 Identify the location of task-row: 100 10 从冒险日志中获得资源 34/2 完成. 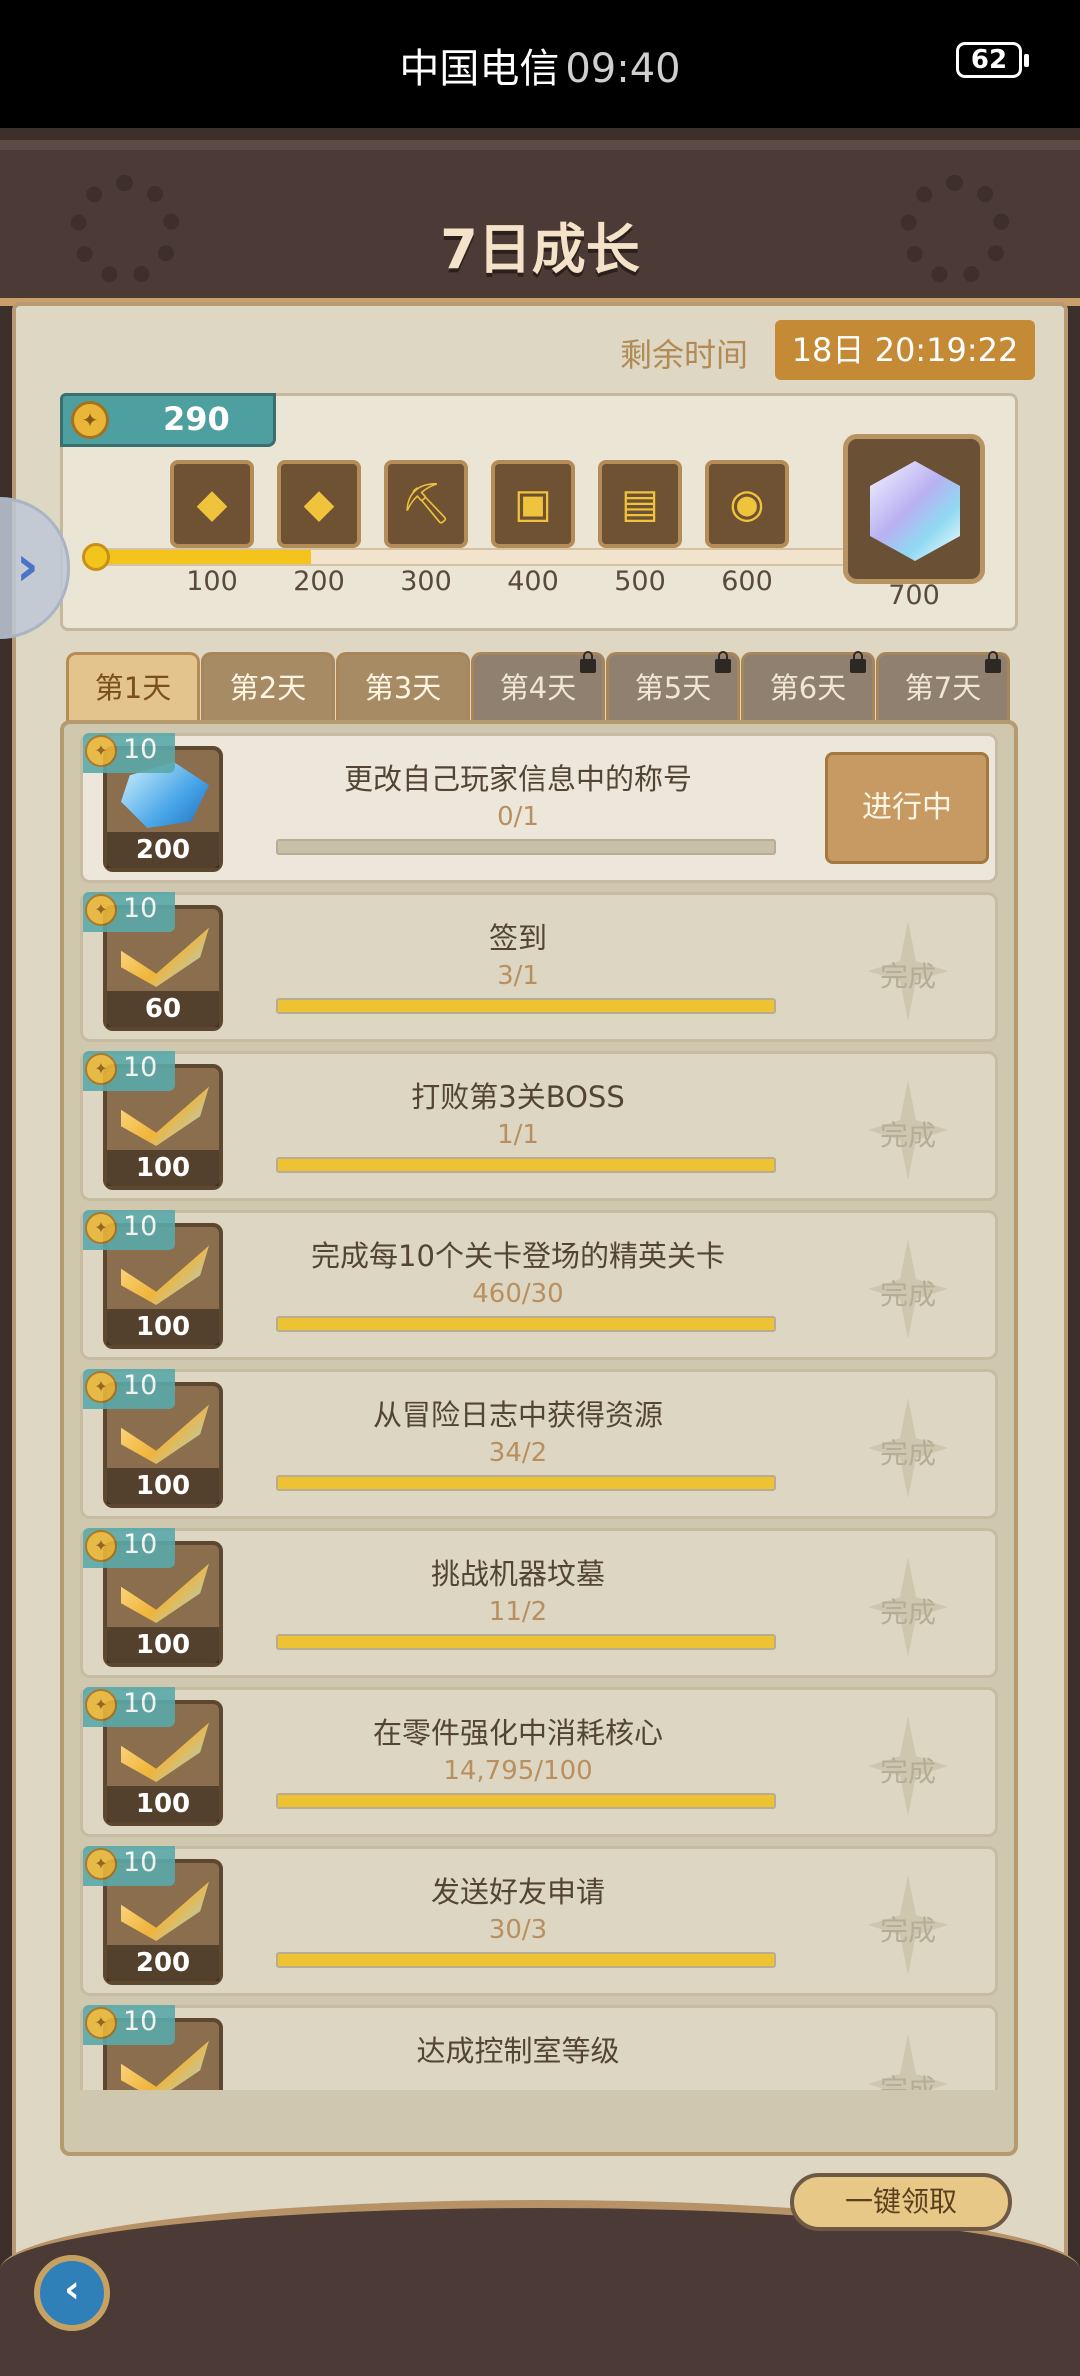
(539, 1444).